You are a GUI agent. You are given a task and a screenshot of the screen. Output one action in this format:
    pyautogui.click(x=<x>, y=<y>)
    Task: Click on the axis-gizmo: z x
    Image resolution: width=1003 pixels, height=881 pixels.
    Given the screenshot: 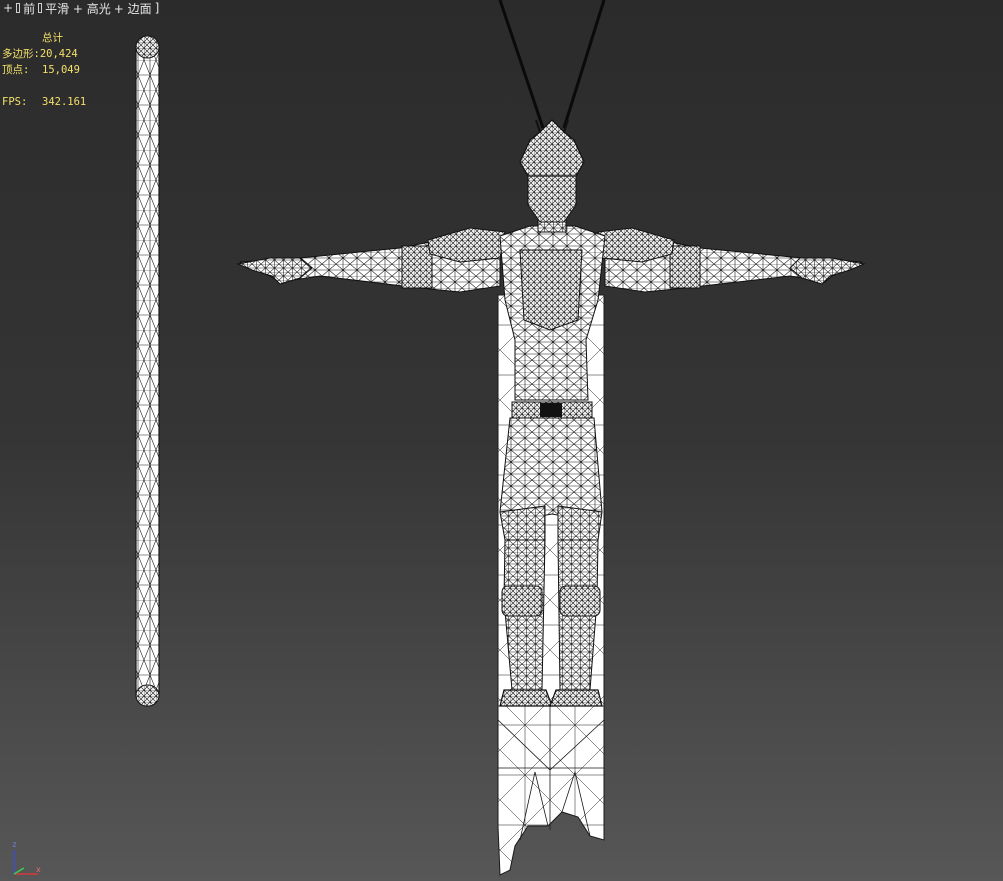 What is the action you would take?
    pyautogui.click(x=26, y=857)
    